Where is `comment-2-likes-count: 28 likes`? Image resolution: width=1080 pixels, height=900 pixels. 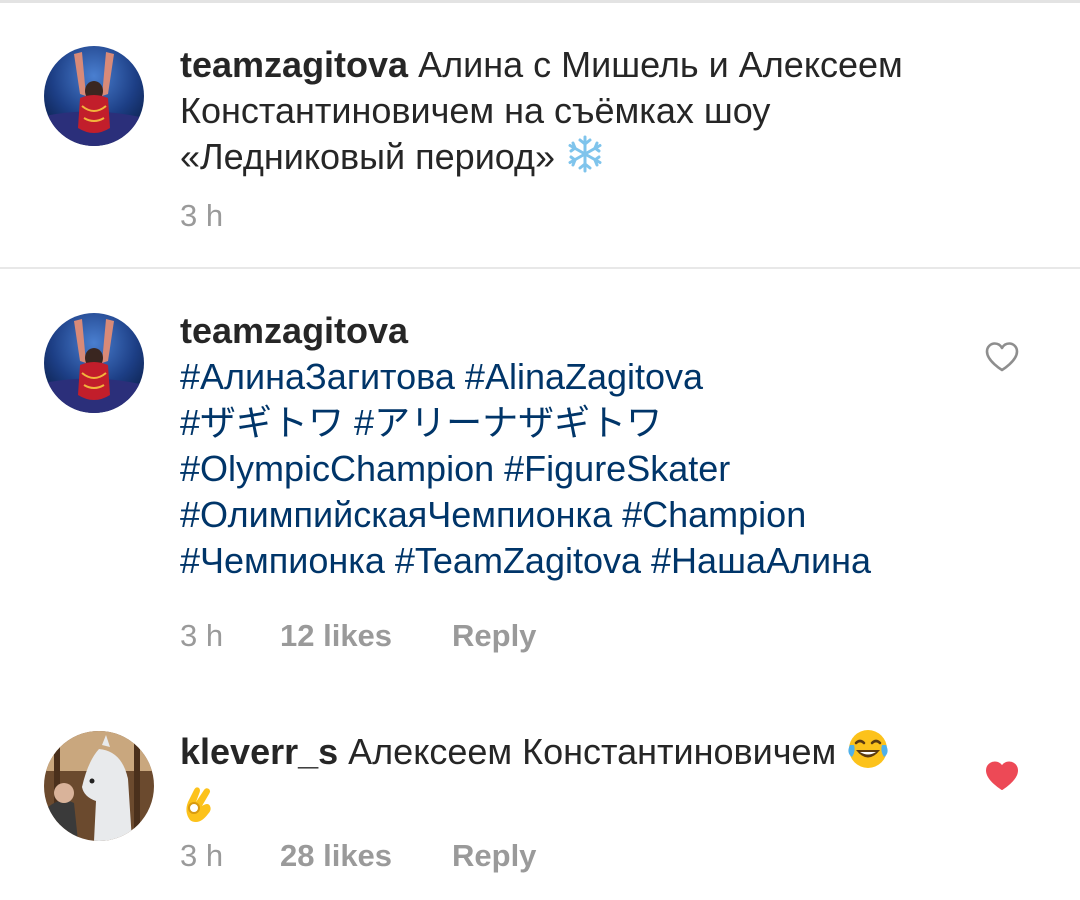
comment-2-likes-count: 28 likes is located at coordinates (366, 856).